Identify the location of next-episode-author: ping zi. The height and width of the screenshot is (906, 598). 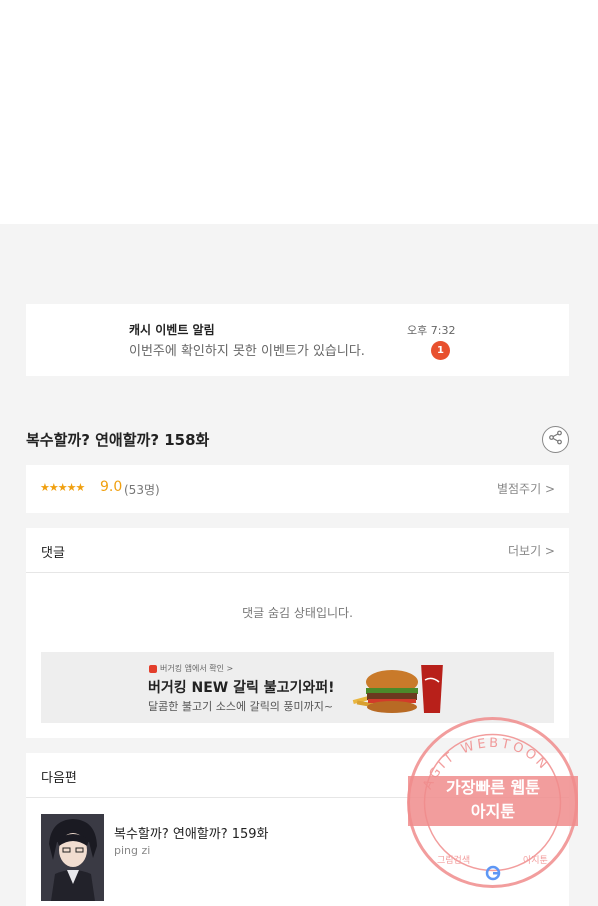
(132, 850).